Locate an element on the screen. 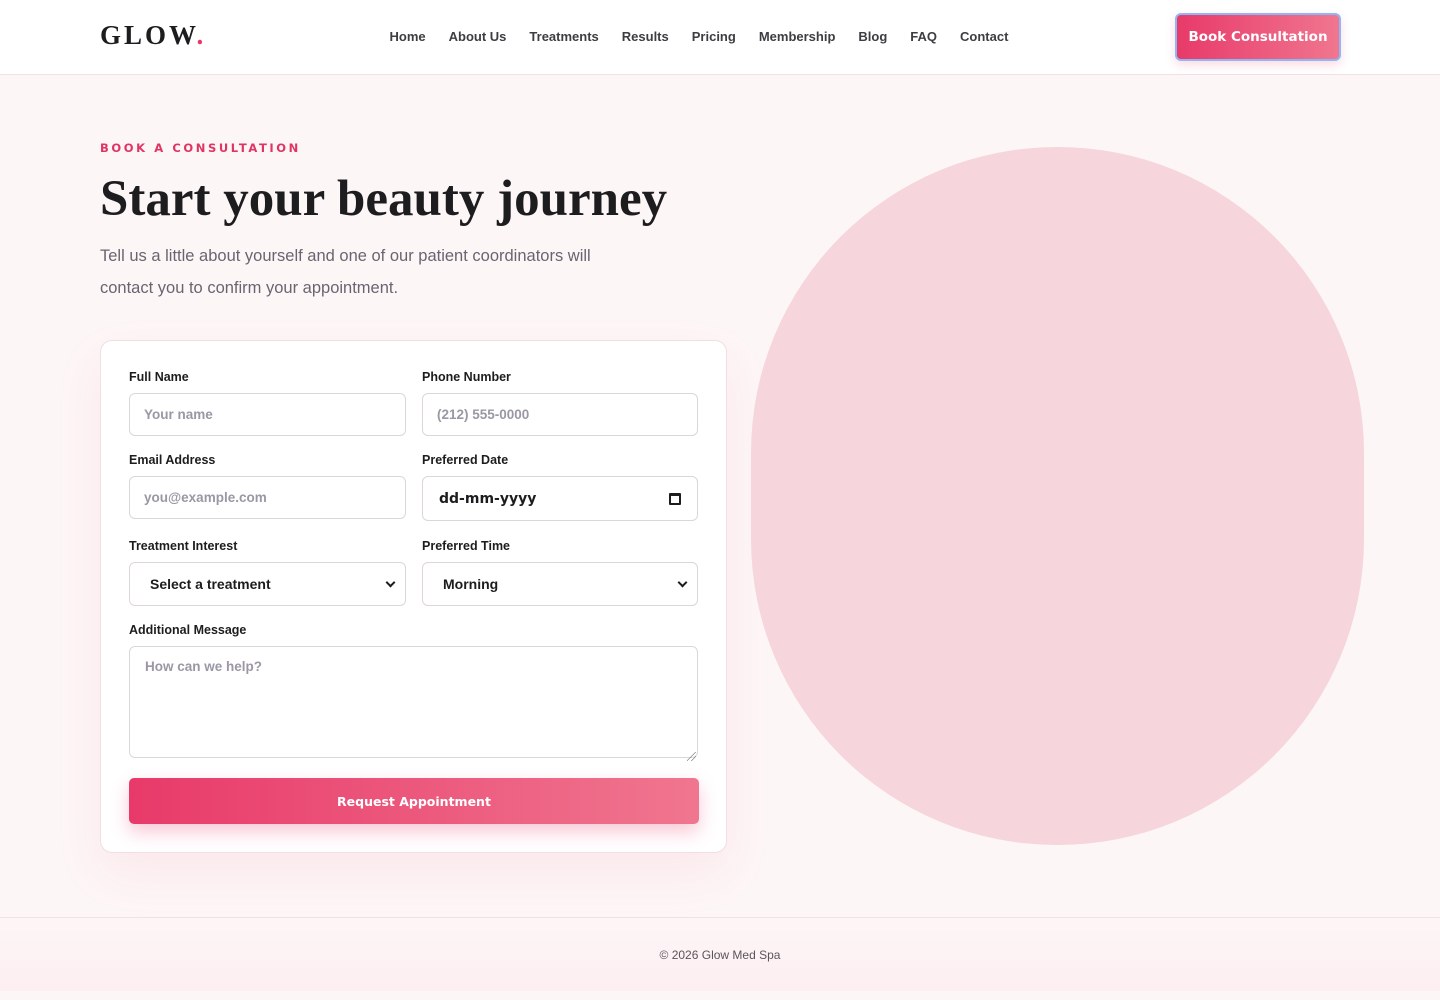  email-field: Email Address is located at coordinates (267, 486).